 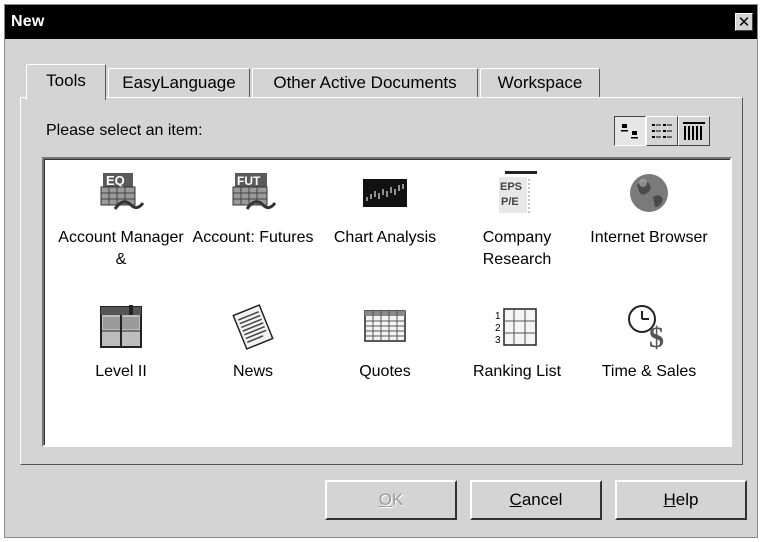 What do you see at coordinates (517, 220) in the screenshot?
I see `list-item-company-research: EPS P/E Company Research` at bounding box center [517, 220].